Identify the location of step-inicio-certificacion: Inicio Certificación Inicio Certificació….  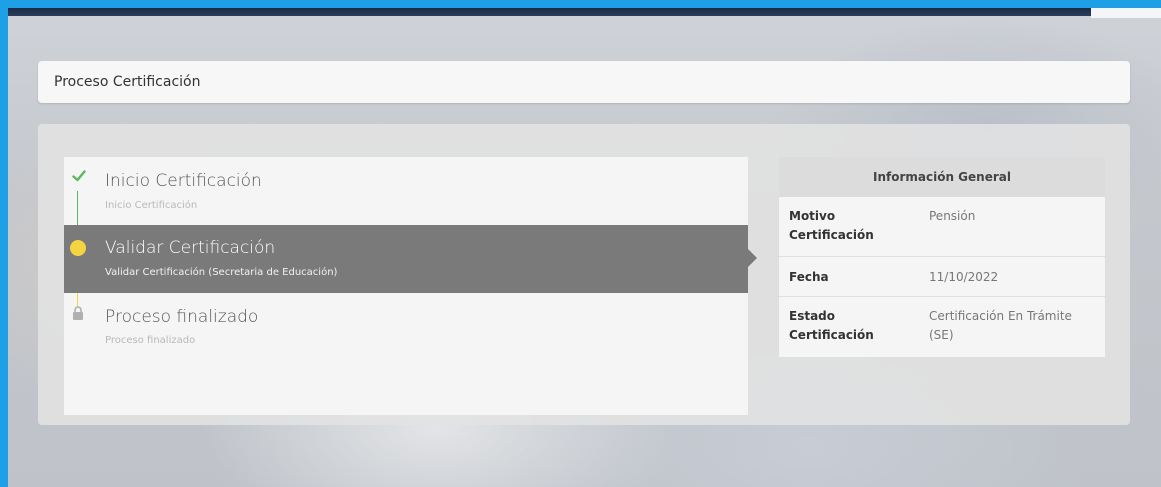
(406, 191).